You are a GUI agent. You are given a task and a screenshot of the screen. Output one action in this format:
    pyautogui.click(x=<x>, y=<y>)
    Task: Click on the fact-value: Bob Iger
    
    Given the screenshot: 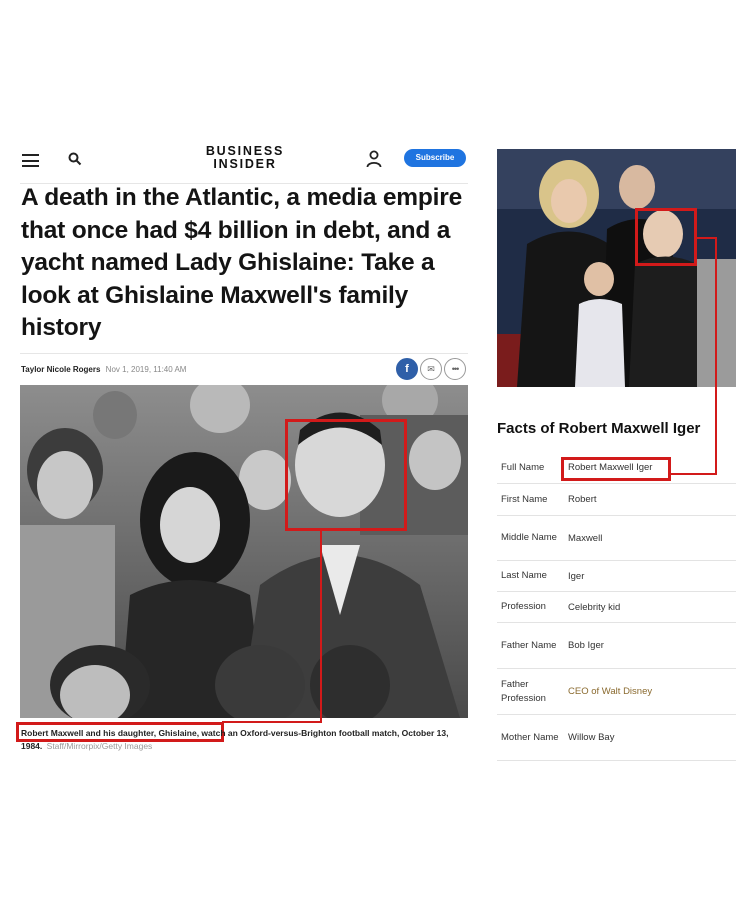 What is the action you would take?
    pyautogui.click(x=586, y=645)
    